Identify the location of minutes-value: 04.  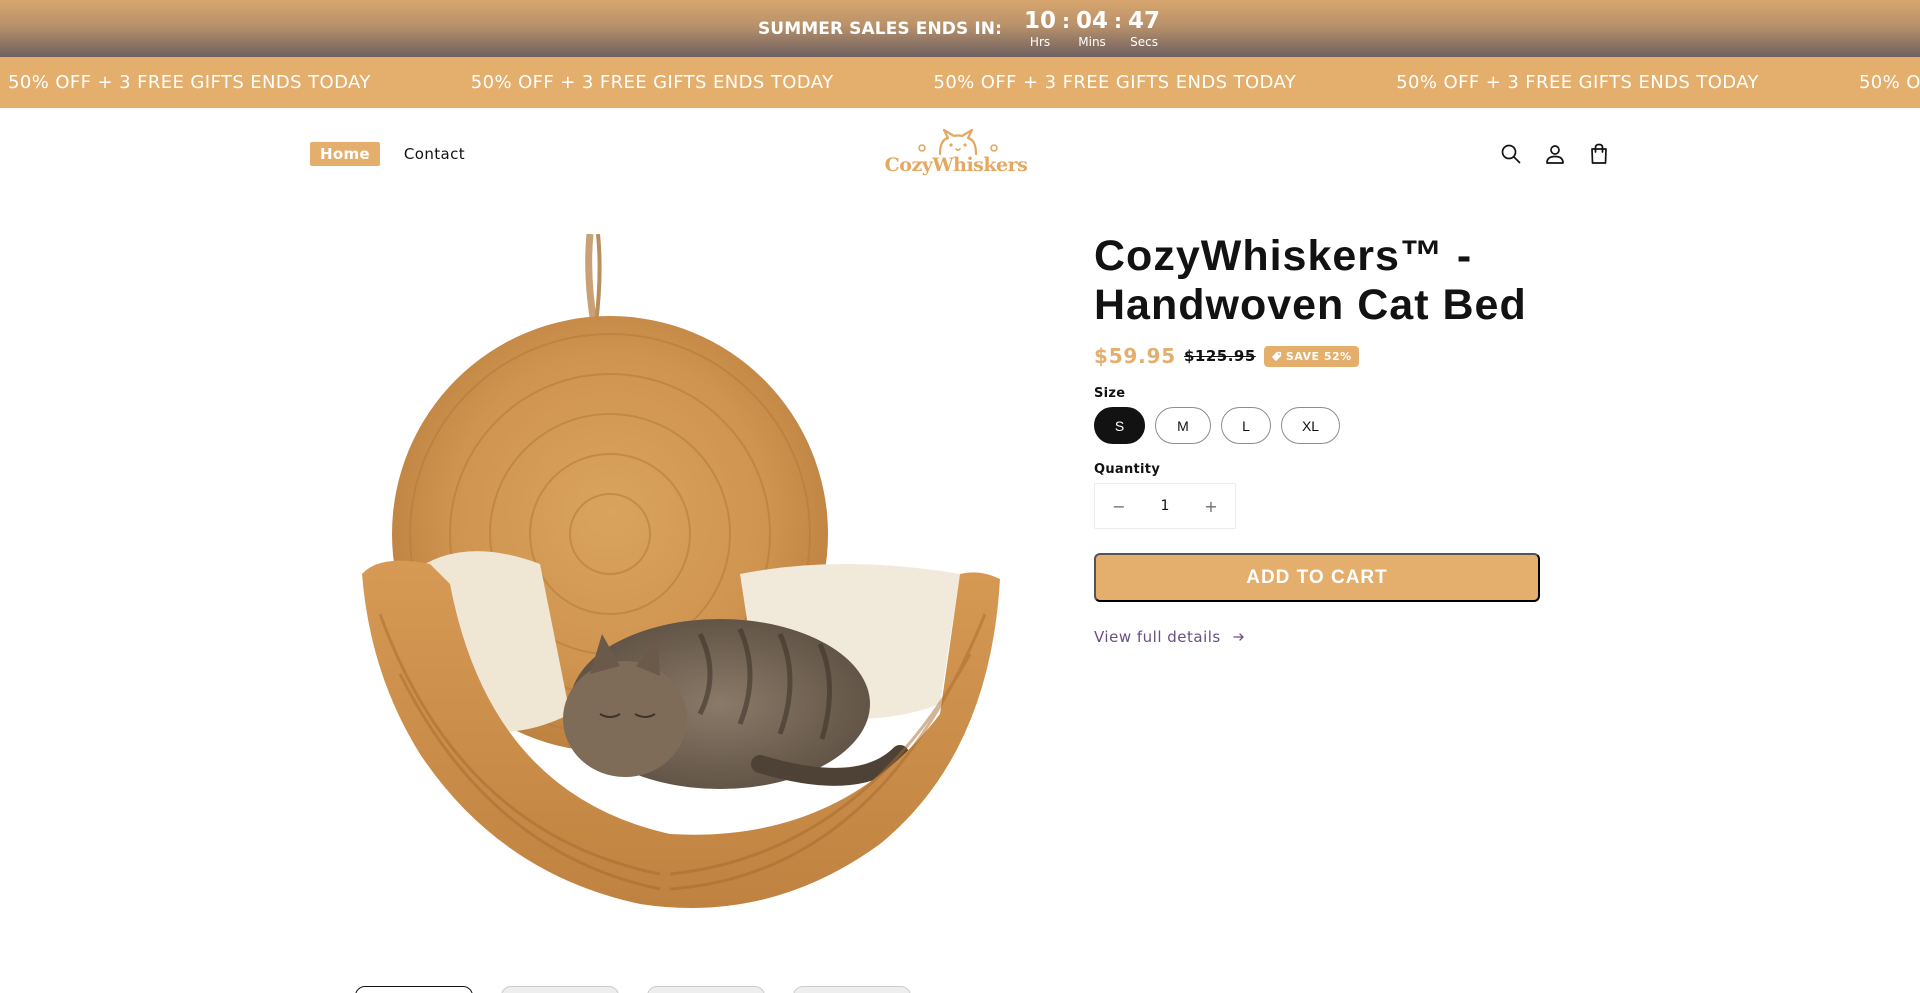
(1092, 21).